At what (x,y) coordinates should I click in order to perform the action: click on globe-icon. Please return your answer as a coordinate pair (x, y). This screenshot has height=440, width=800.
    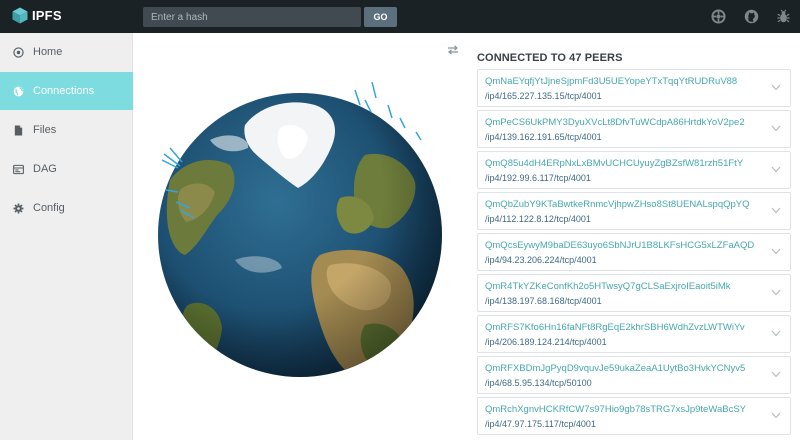
    Looking at the image, I should click on (18, 91).